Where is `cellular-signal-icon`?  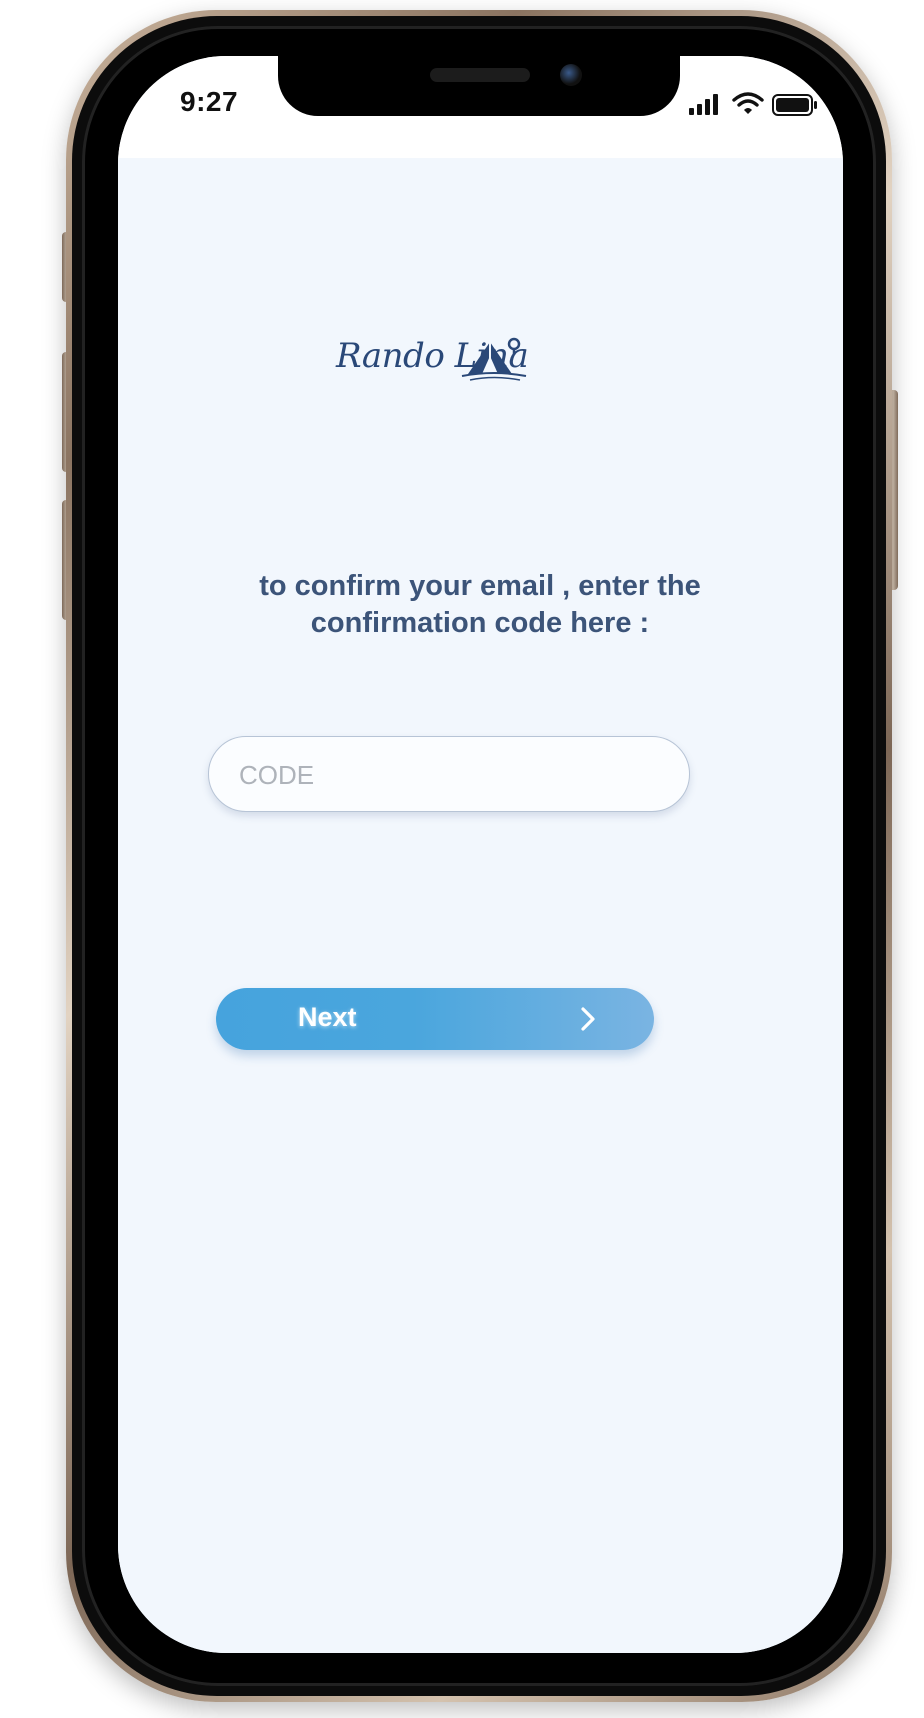 cellular-signal-icon is located at coordinates (703, 104).